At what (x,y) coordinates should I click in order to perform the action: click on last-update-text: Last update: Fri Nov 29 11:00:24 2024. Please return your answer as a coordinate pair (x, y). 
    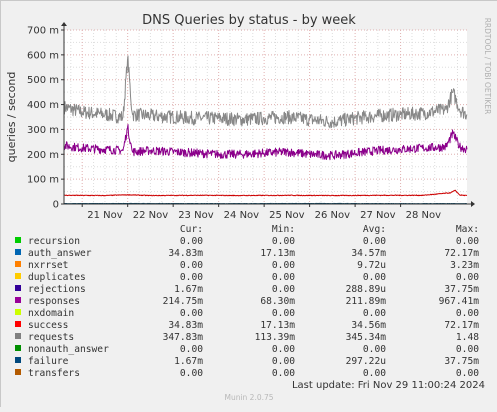
    Looking at the image, I should click on (388, 385).